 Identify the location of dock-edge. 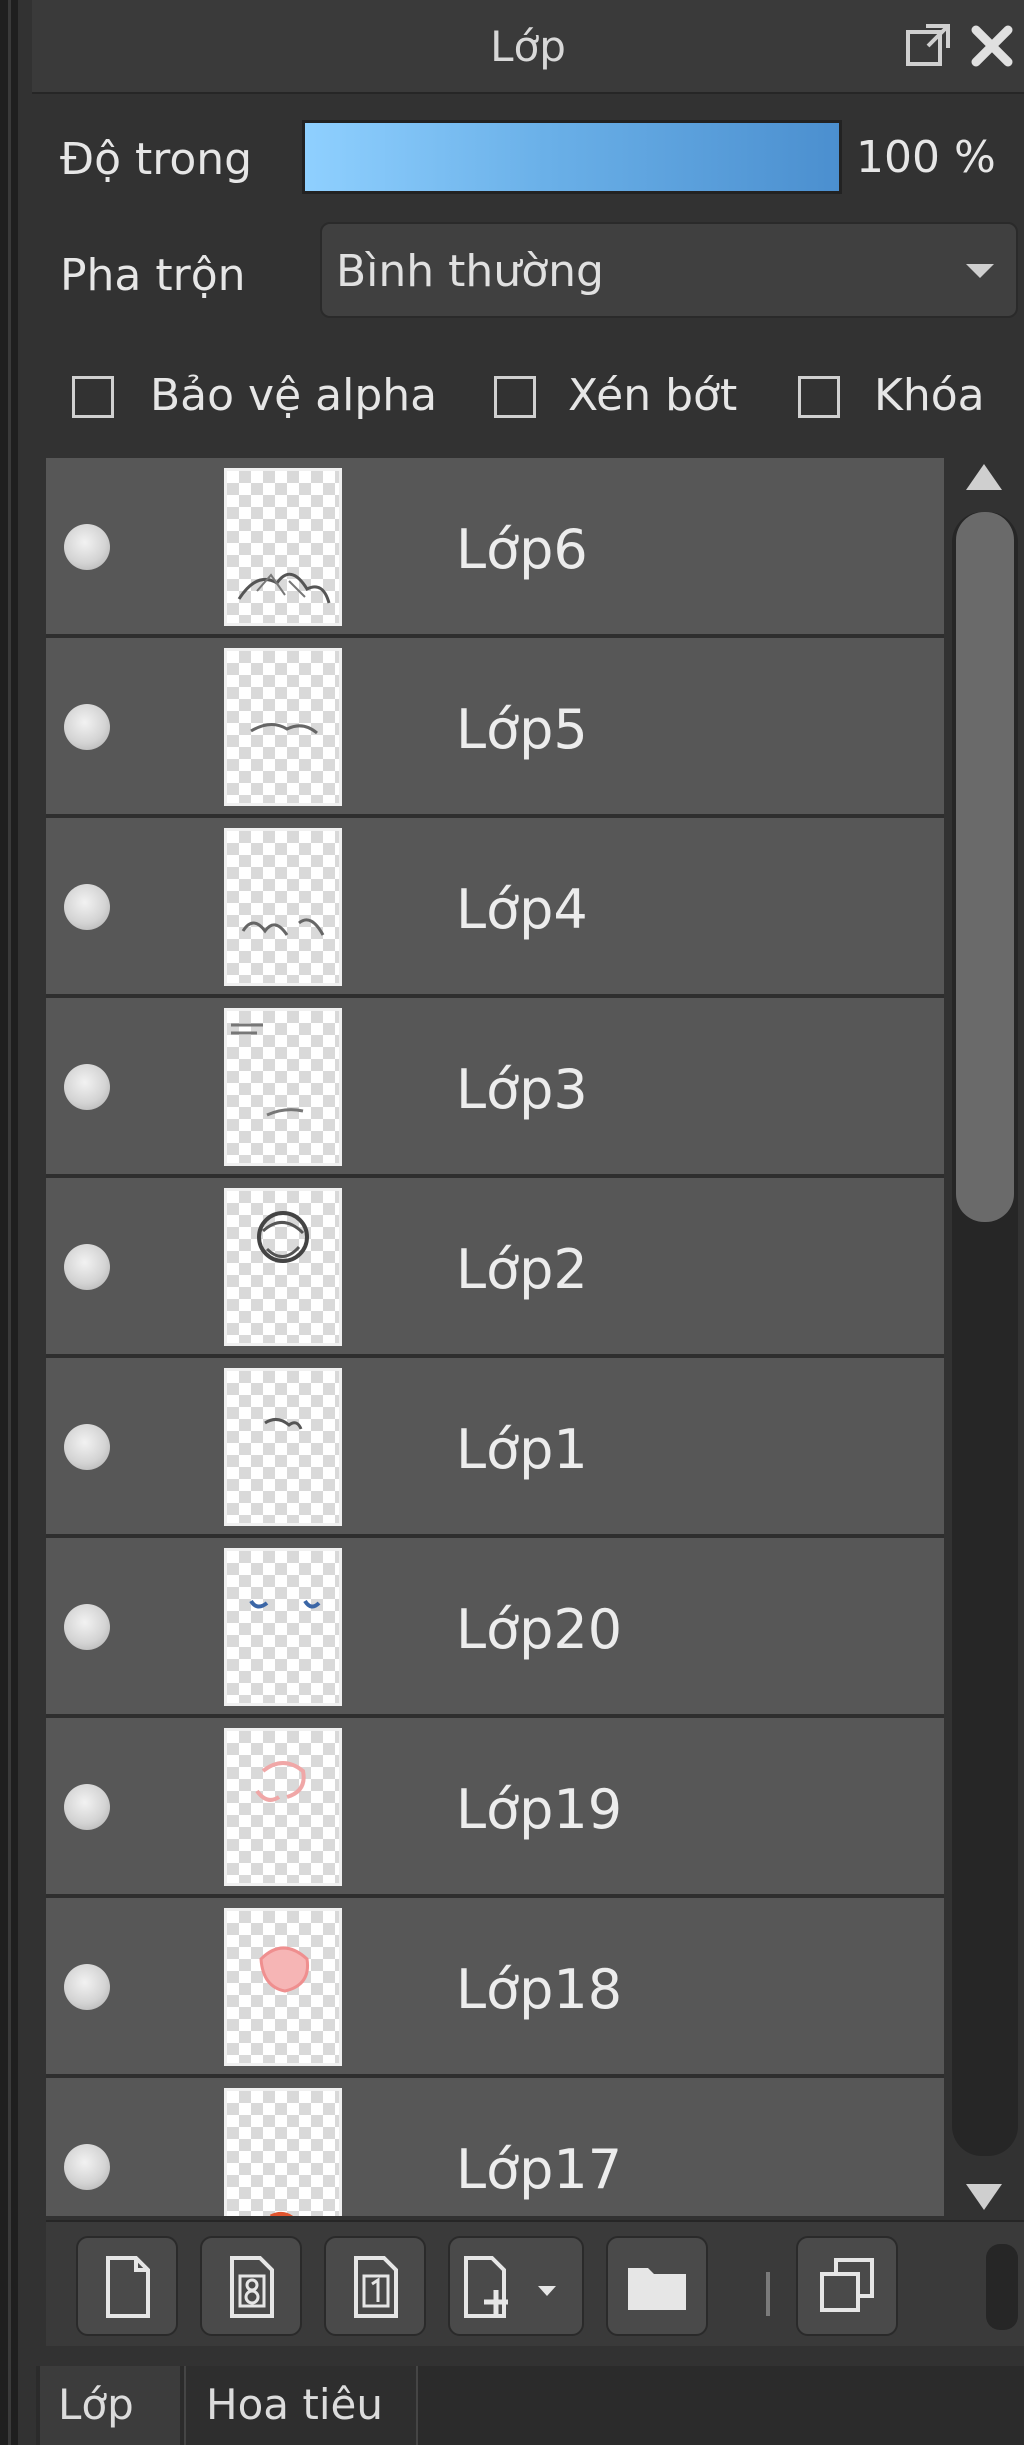
(9, 1222).